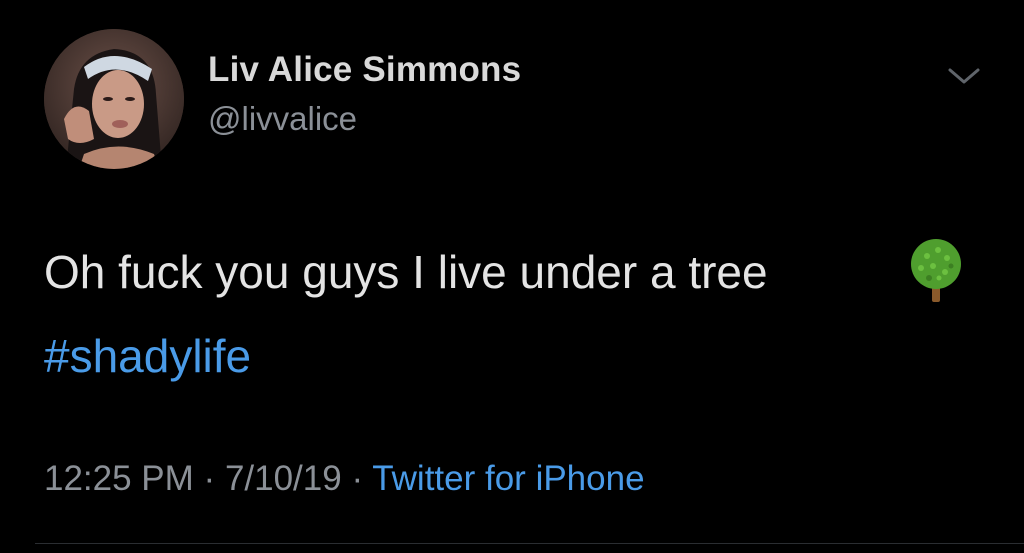  I want to click on avatar-image, so click(114, 99).